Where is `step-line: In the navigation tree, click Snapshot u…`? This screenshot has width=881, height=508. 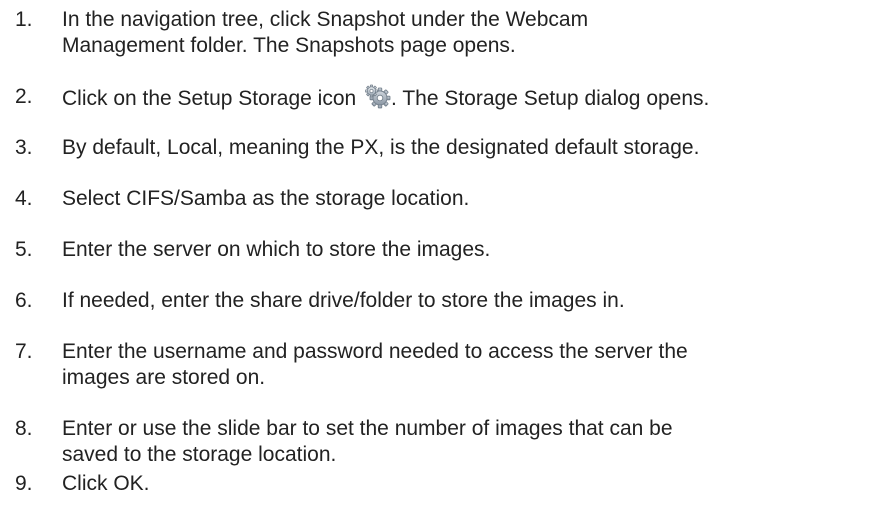
step-line: In the navigation tree, click Snapshot u… is located at coordinates (325, 19).